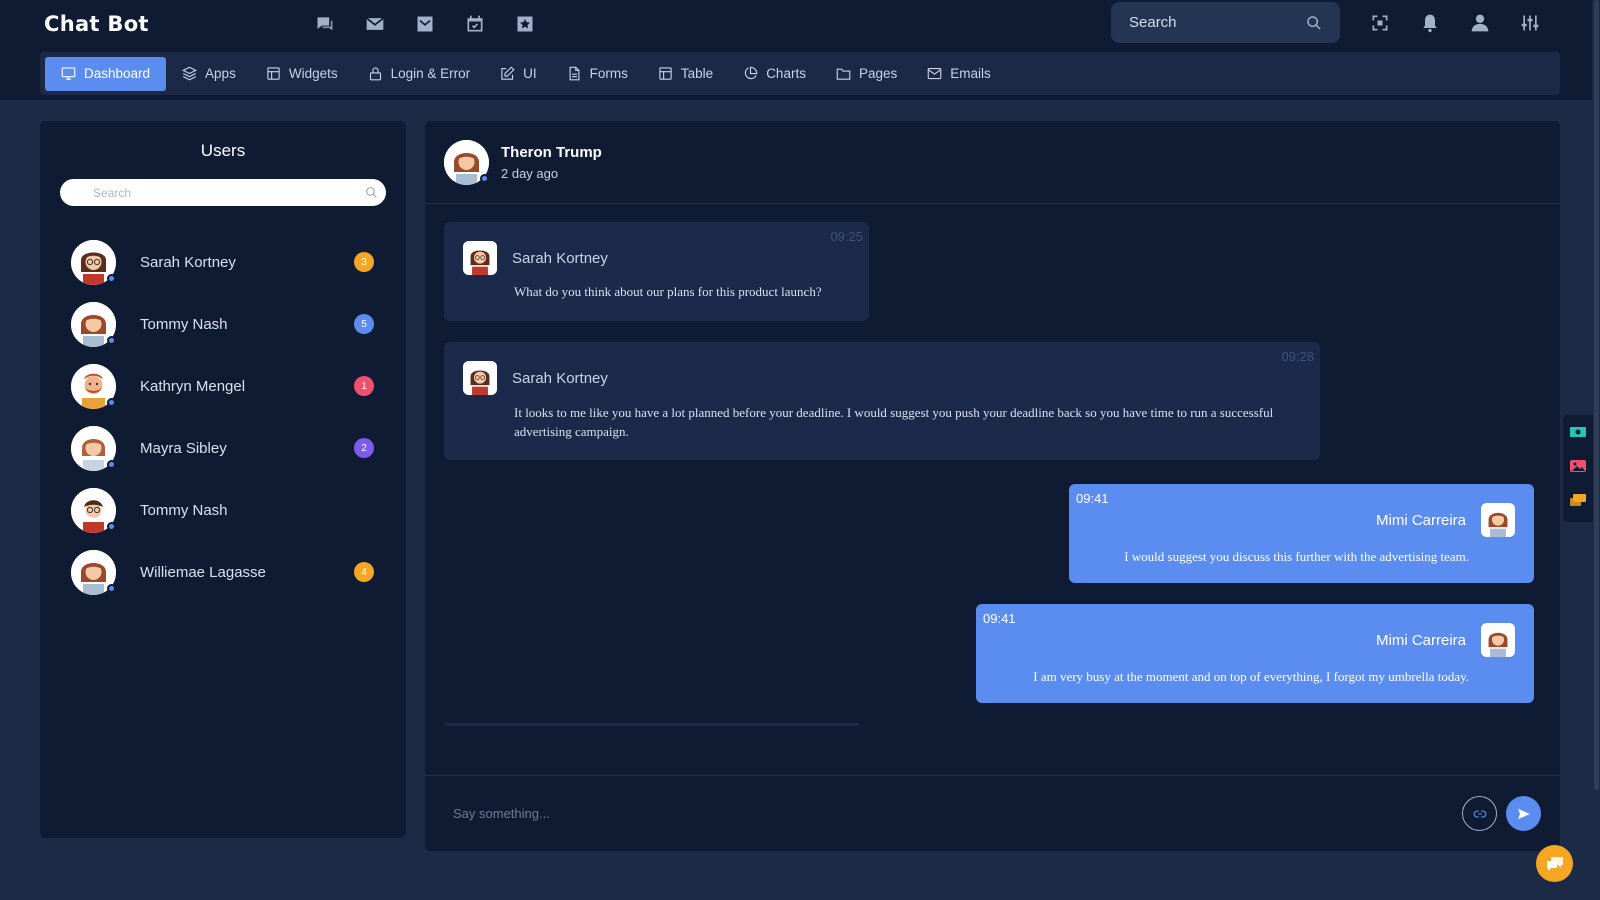  What do you see at coordinates (1523, 813) in the screenshot?
I see `send-button` at bounding box center [1523, 813].